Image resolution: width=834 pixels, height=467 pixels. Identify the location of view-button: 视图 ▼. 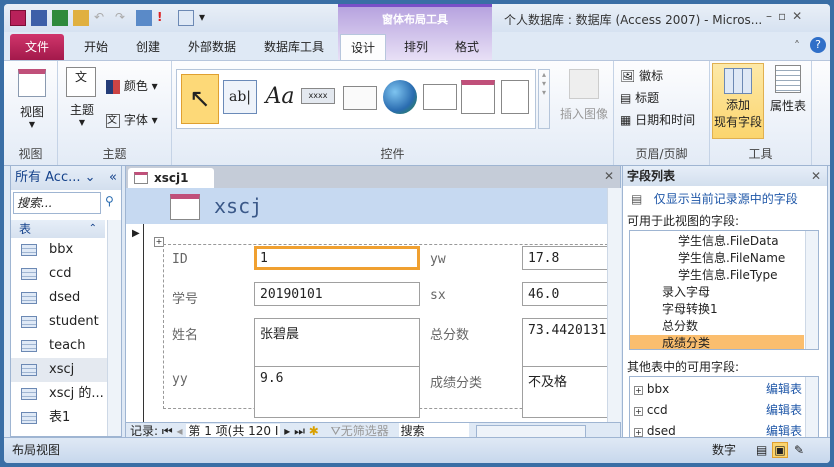
(32, 104).